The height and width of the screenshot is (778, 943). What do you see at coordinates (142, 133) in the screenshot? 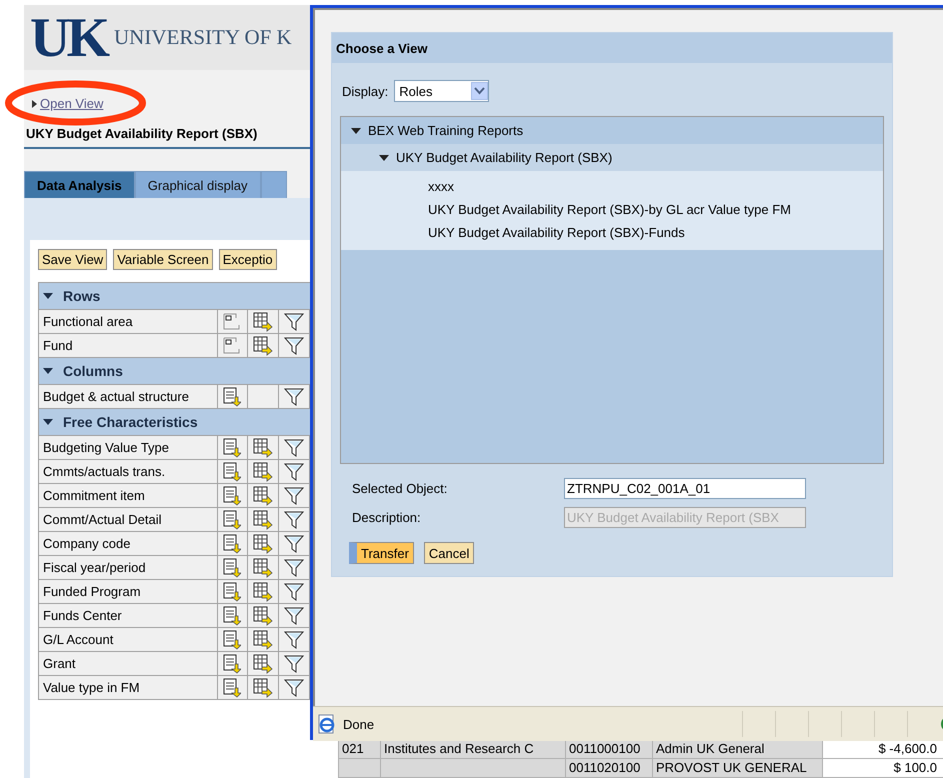
I see `report-title: UKY Budget Availability Report (SBX)` at bounding box center [142, 133].